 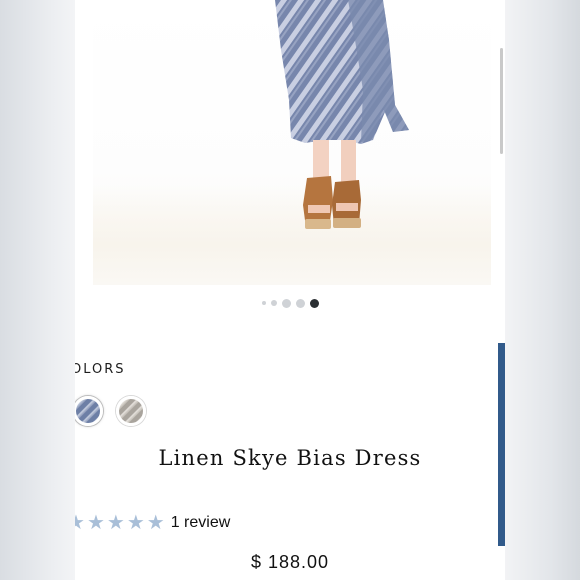 What do you see at coordinates (131, 411) in the screenshot?
I see `grey-tie-dye-swatch` at bounding box center [131, 411].